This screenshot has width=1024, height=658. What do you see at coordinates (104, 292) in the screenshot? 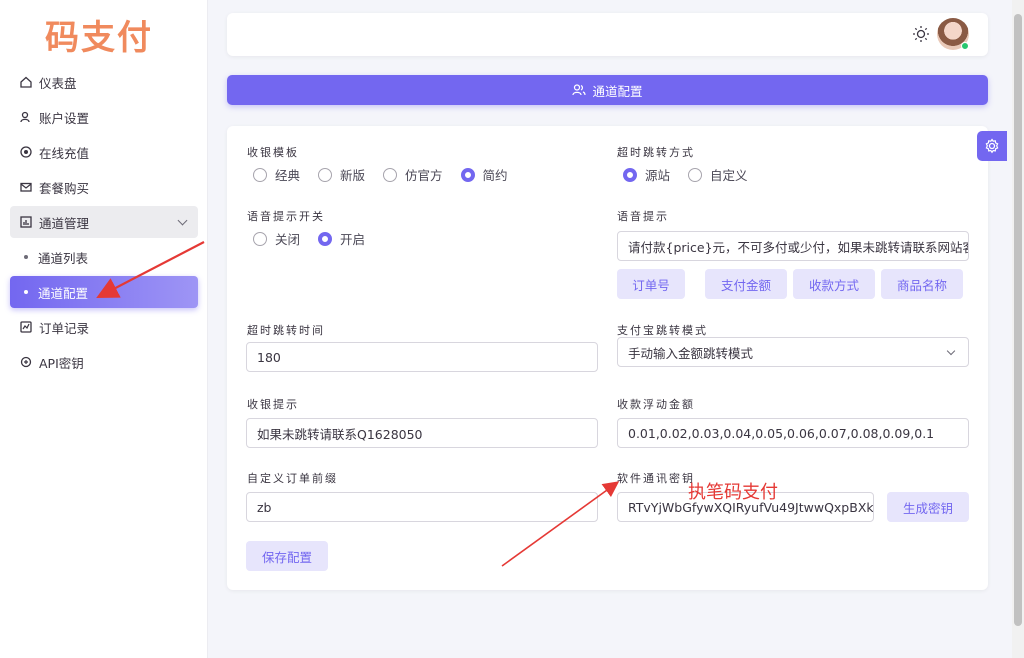
I see `sidebar-item-channel-config: 通道配置` at bounding box center [104, 292].